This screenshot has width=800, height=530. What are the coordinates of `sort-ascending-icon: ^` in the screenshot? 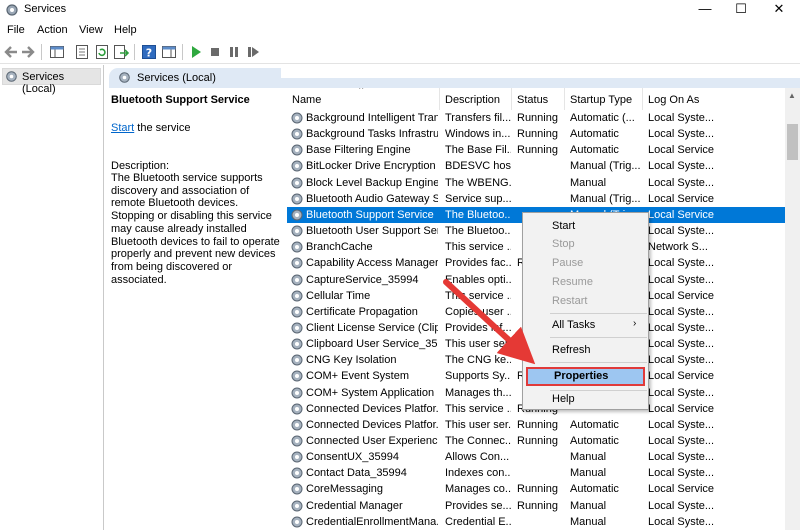 It's located at (361, 91).